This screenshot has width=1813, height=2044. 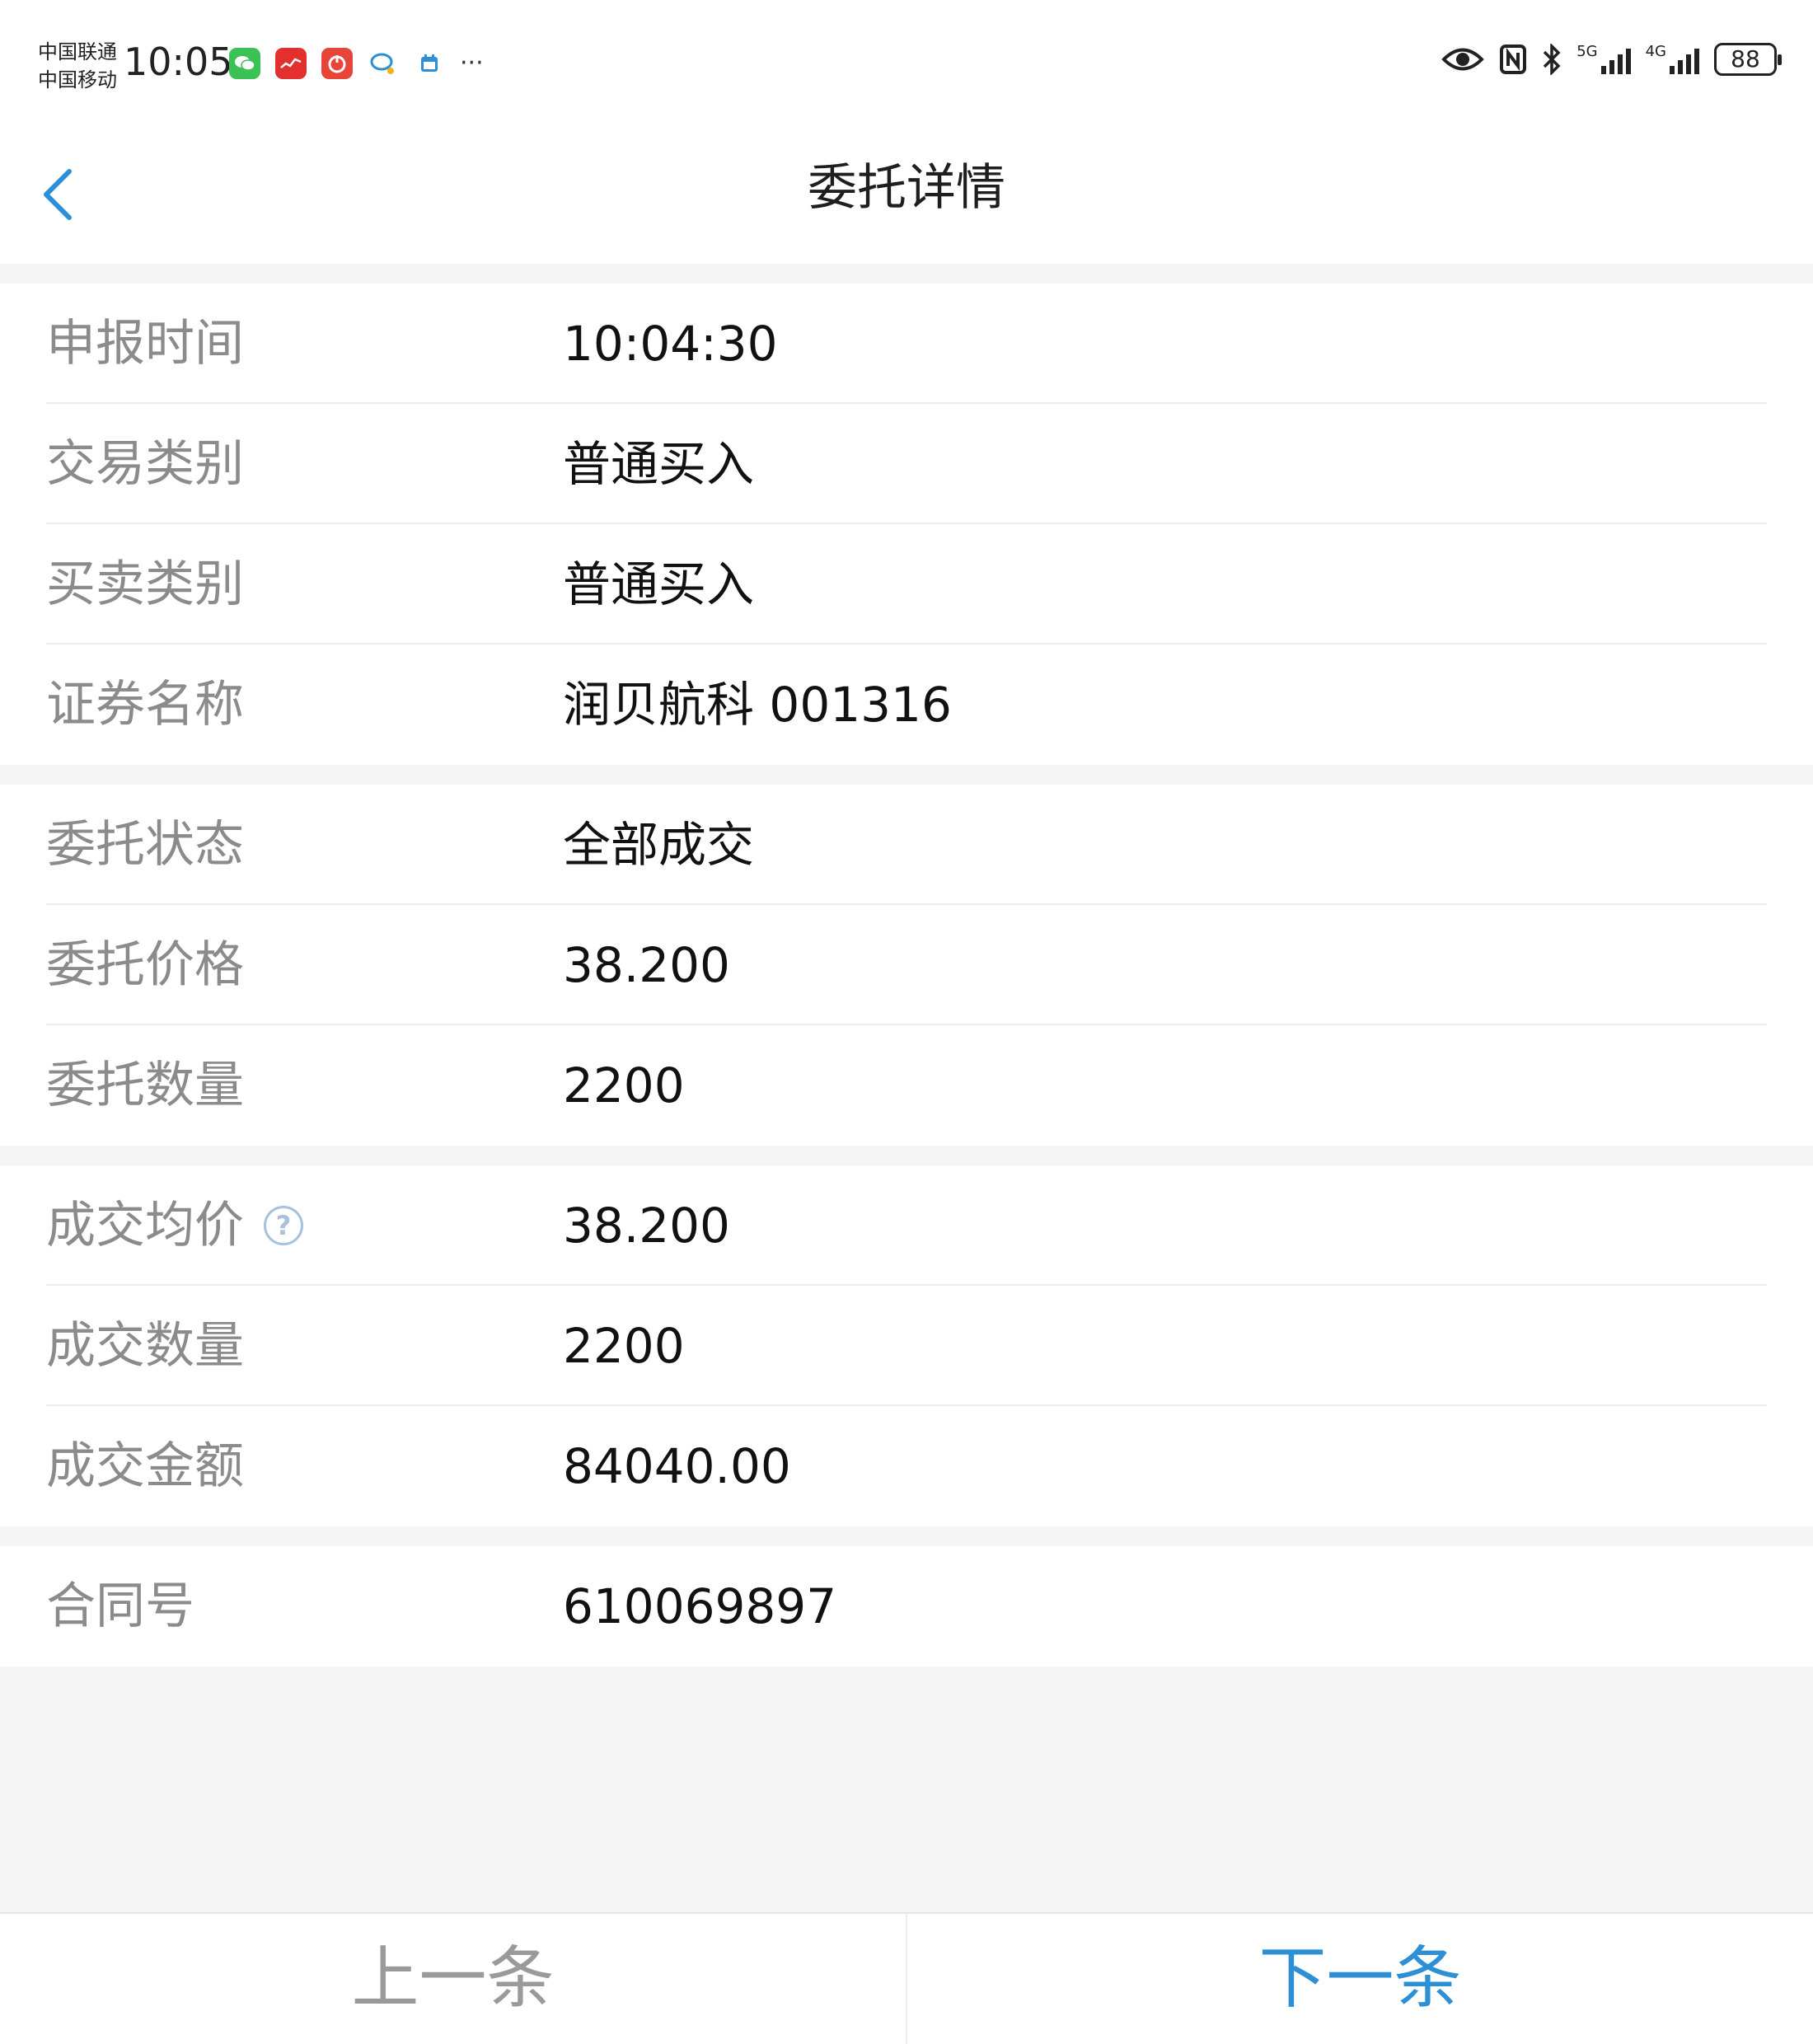 What do you see at coordinates (337, 63) in the screenshot?
I see `red-app-icon` at bounding box center [337, 63].